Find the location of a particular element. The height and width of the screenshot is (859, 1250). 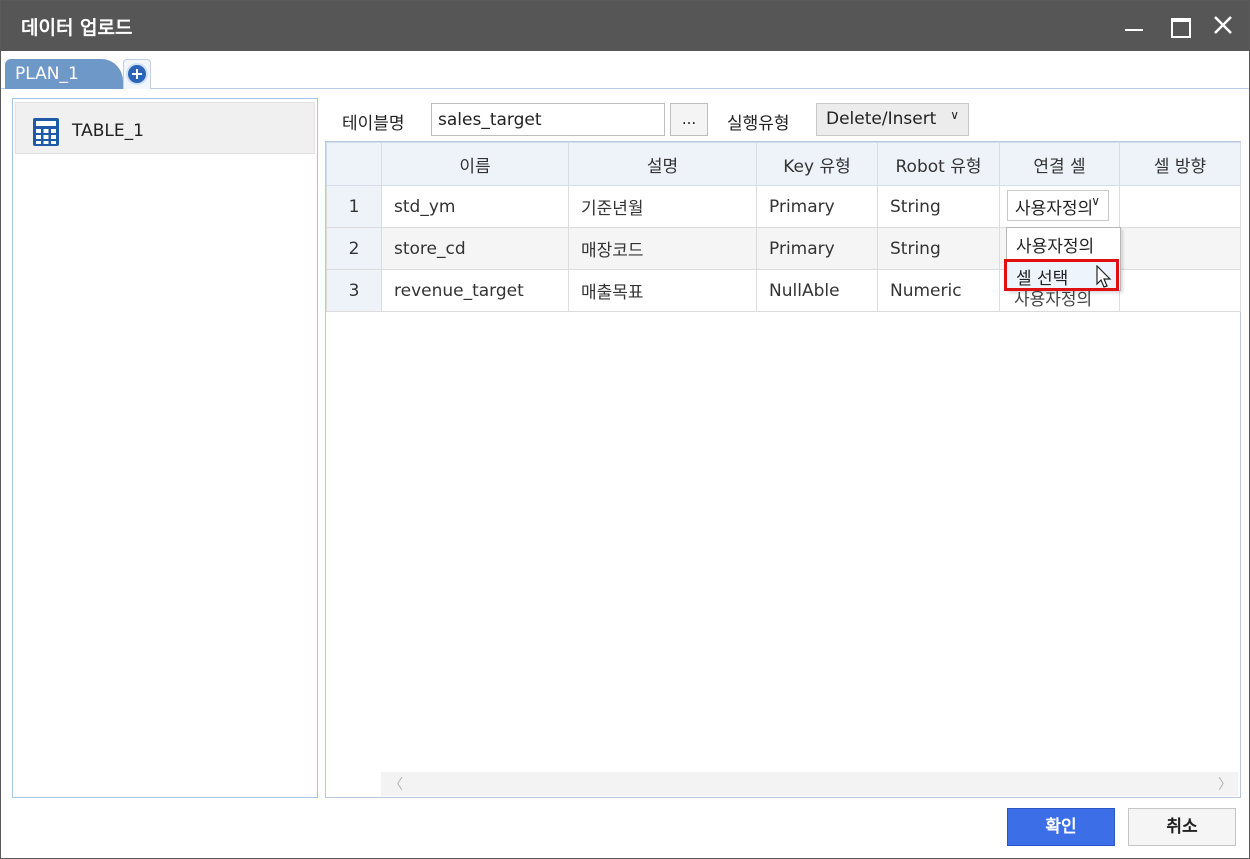

table-name-input is located at coordinates (548, 119).